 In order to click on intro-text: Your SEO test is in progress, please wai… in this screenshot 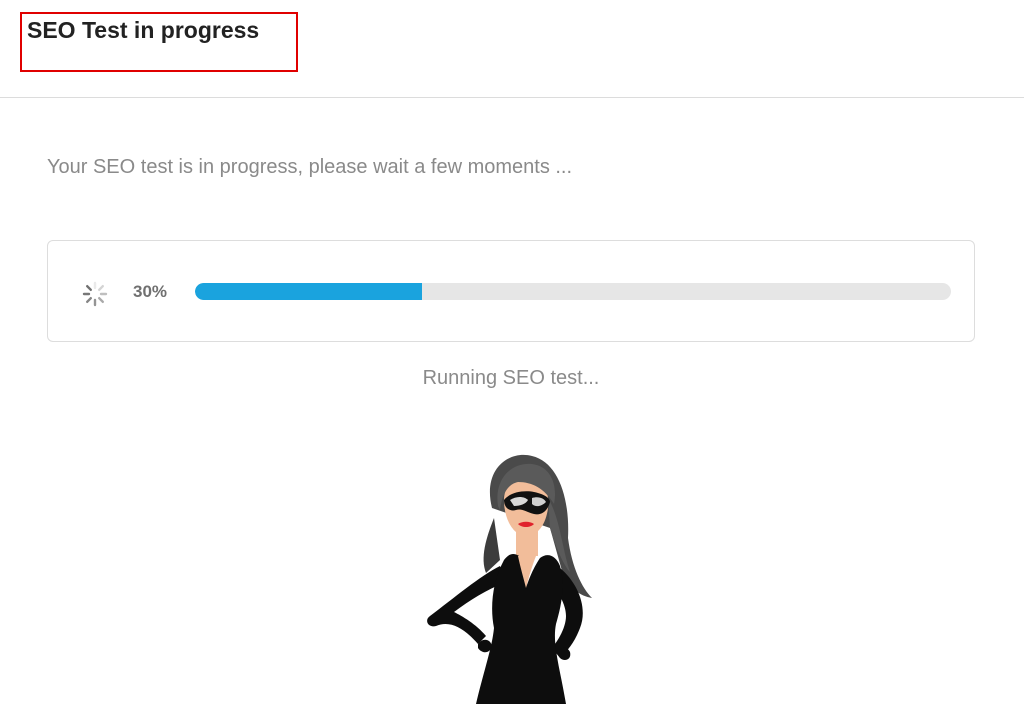, I will do `click(310, 167)`.